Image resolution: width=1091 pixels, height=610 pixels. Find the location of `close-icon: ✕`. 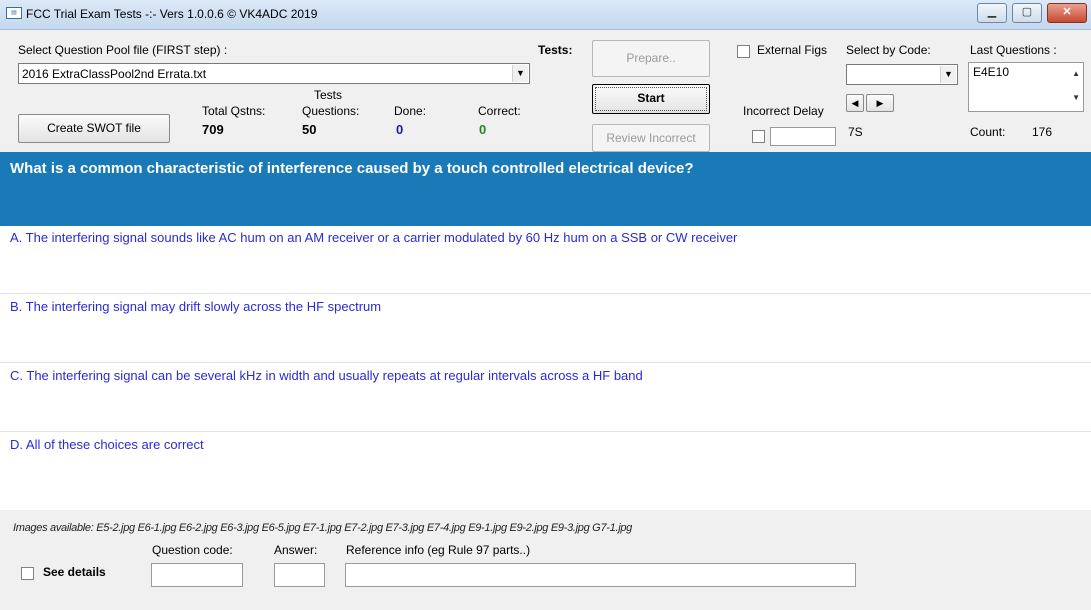

close-icon: ✕ is located at coordinates (1067, 12).